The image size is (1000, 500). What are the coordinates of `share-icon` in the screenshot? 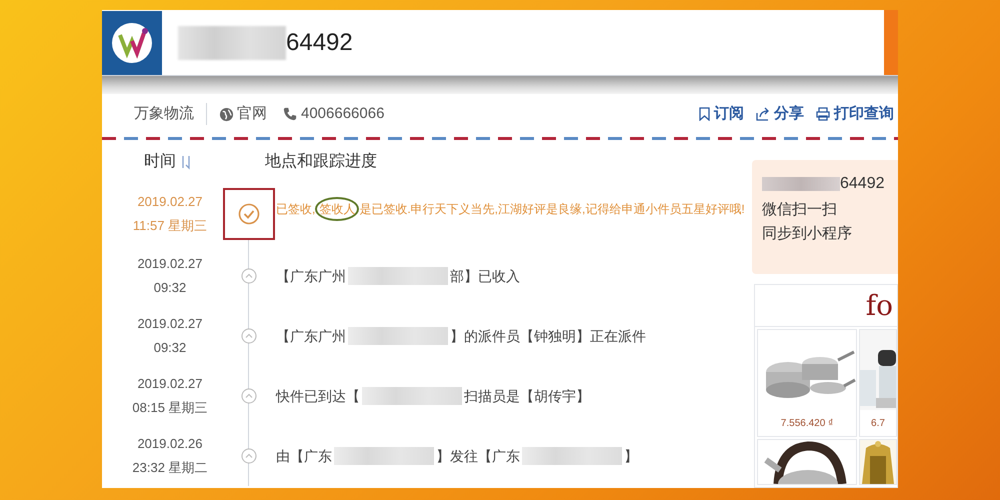 It's located at (763, 114).